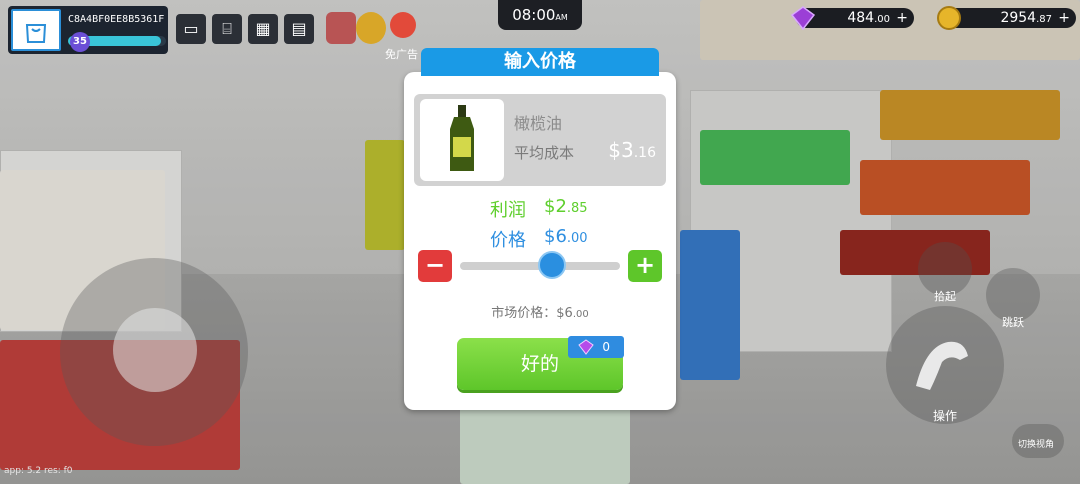  Describe the element at coordinates (596, 347) in the screenshot. I see `gem-cost-badge: 0` at that location.